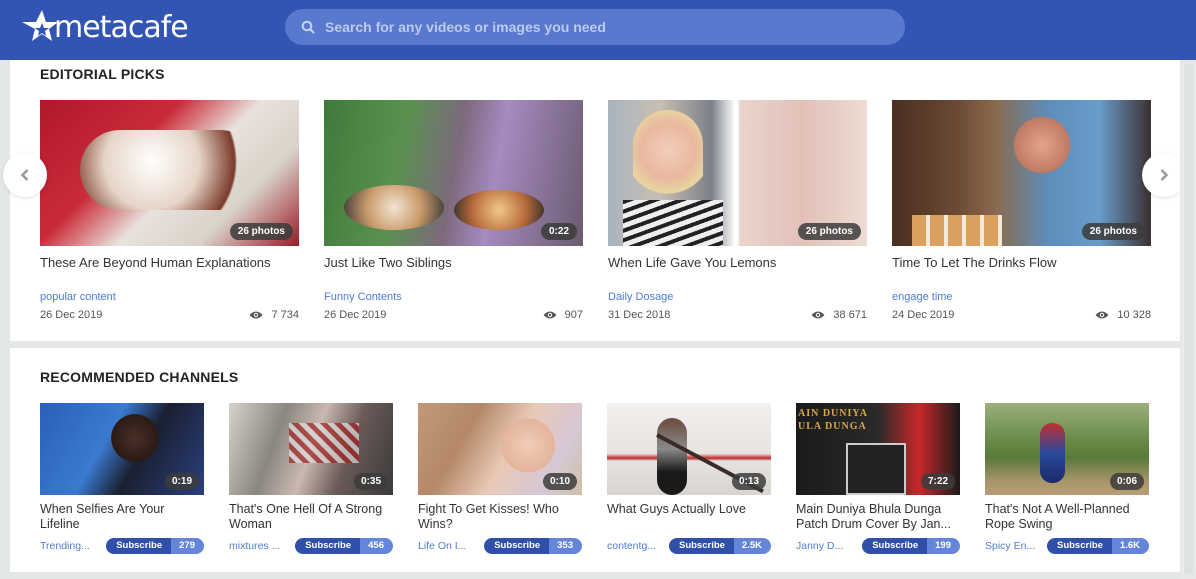 Image resolution: width=1196 pixels, height=579 pixels. What do you see at coordinates (363, 297) in the screenshot?
I see `card-category-link: Funny Contents` at bounding box center [363, 297].